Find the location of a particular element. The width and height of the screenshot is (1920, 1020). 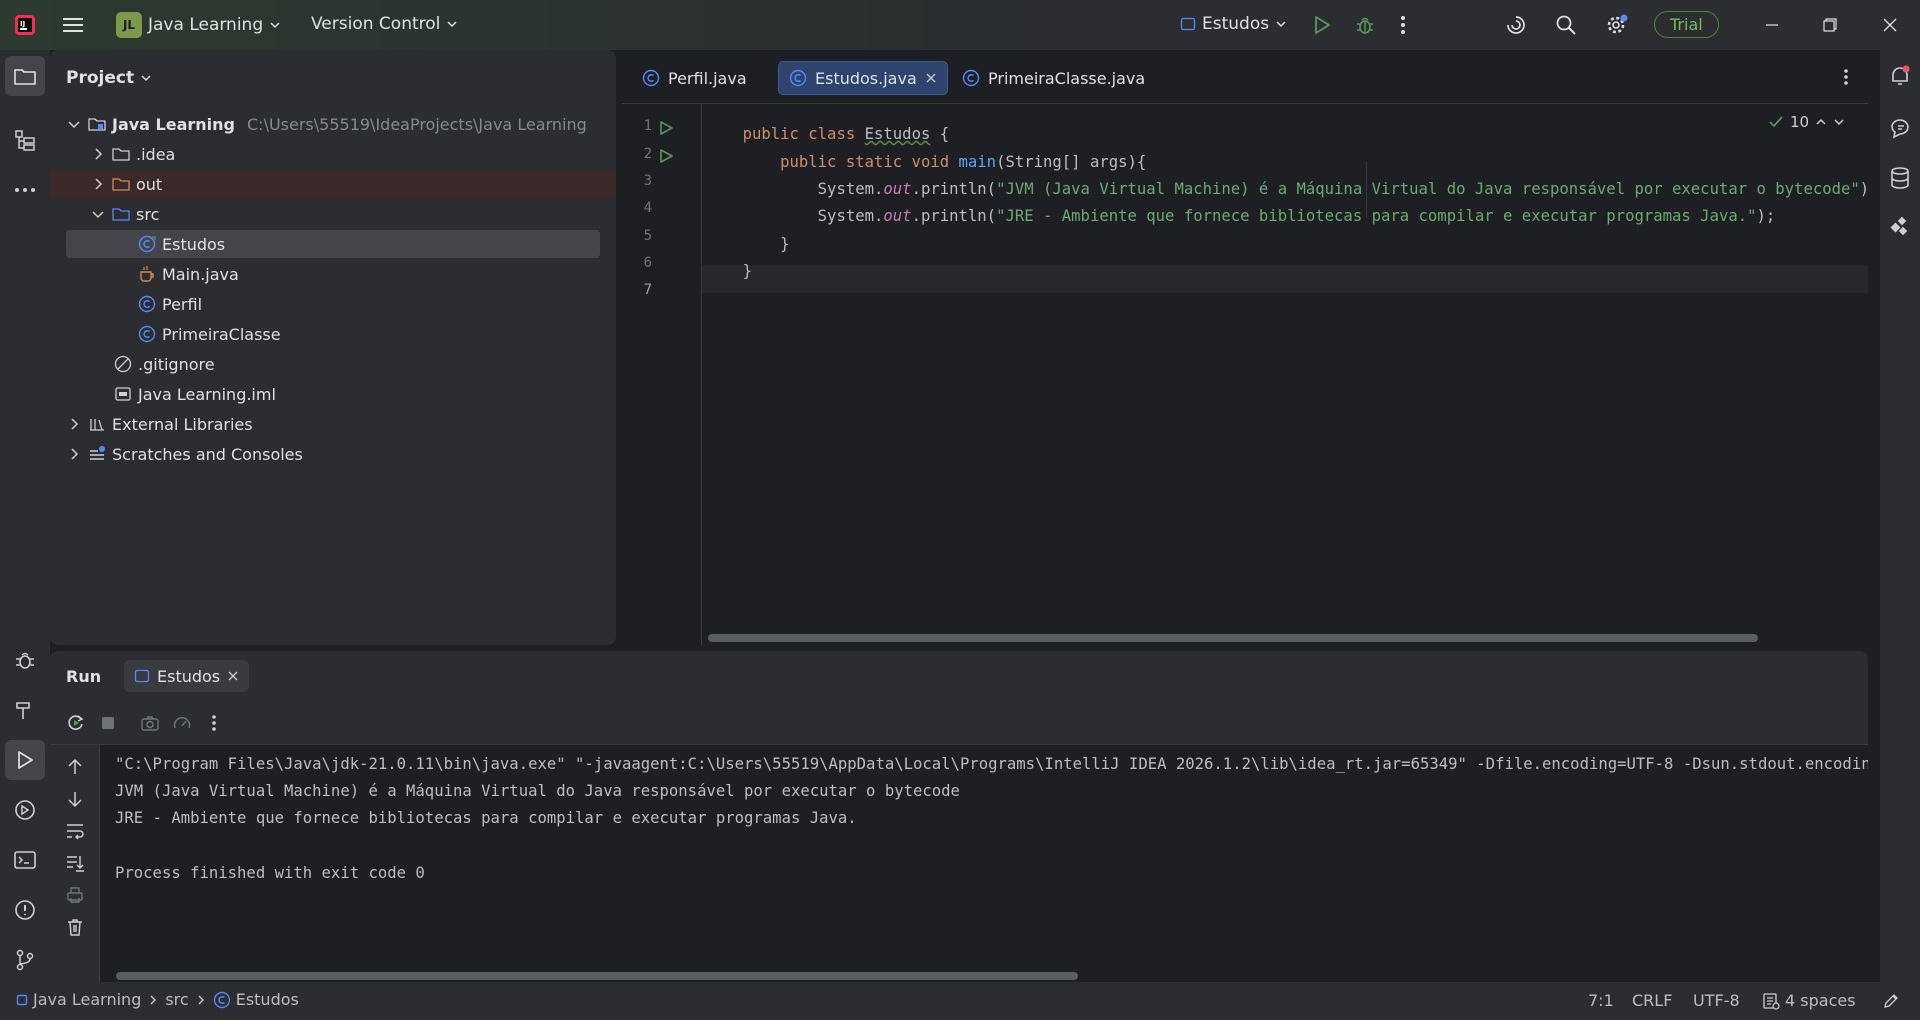

settings-gear-icon is located at coordinates (1617, 25).